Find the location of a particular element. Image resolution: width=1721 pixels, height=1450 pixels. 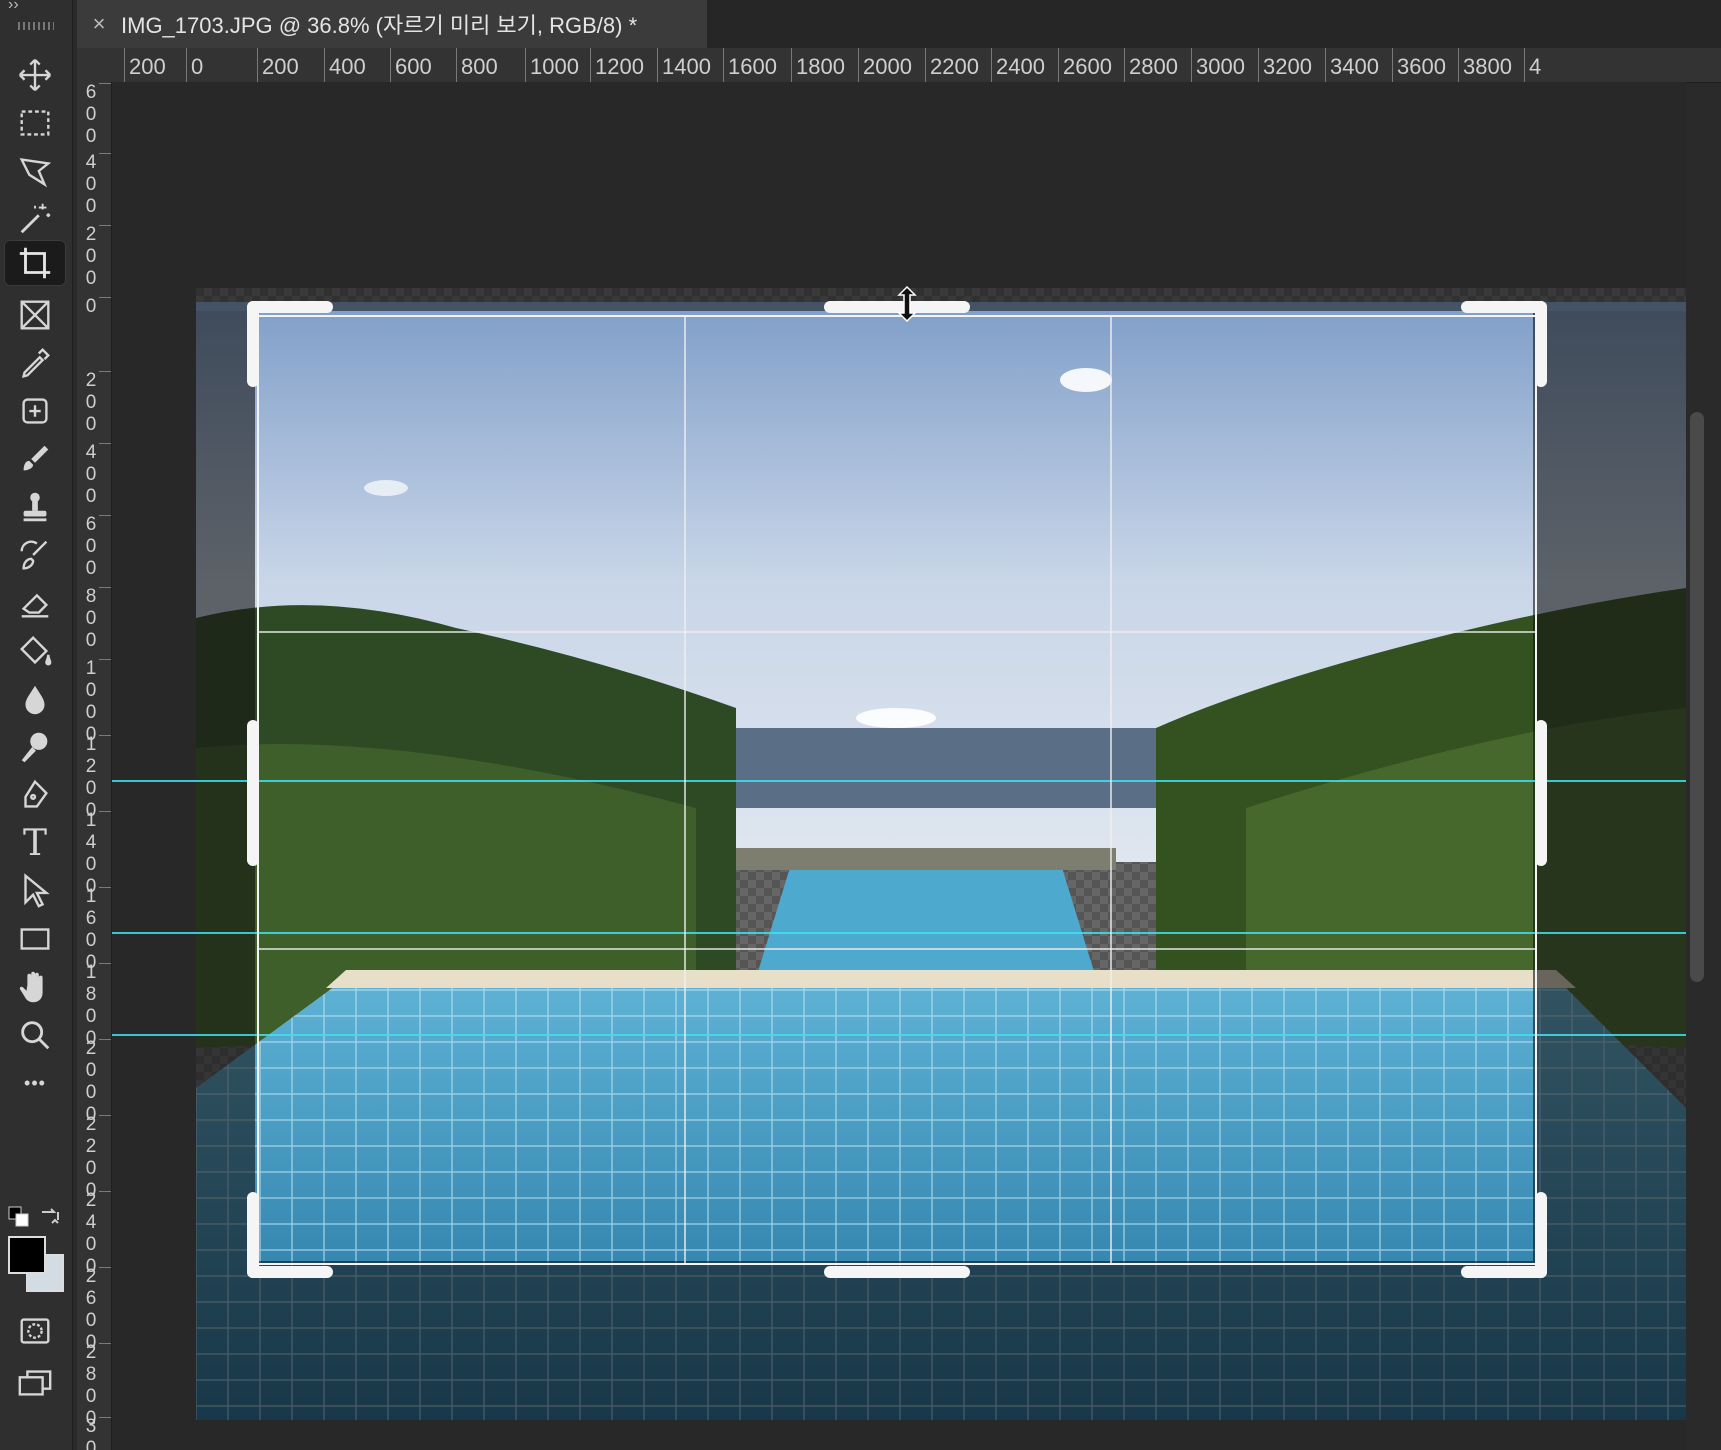

ruler-label: 1 0 0 0 is located at coordinates (91, 701).